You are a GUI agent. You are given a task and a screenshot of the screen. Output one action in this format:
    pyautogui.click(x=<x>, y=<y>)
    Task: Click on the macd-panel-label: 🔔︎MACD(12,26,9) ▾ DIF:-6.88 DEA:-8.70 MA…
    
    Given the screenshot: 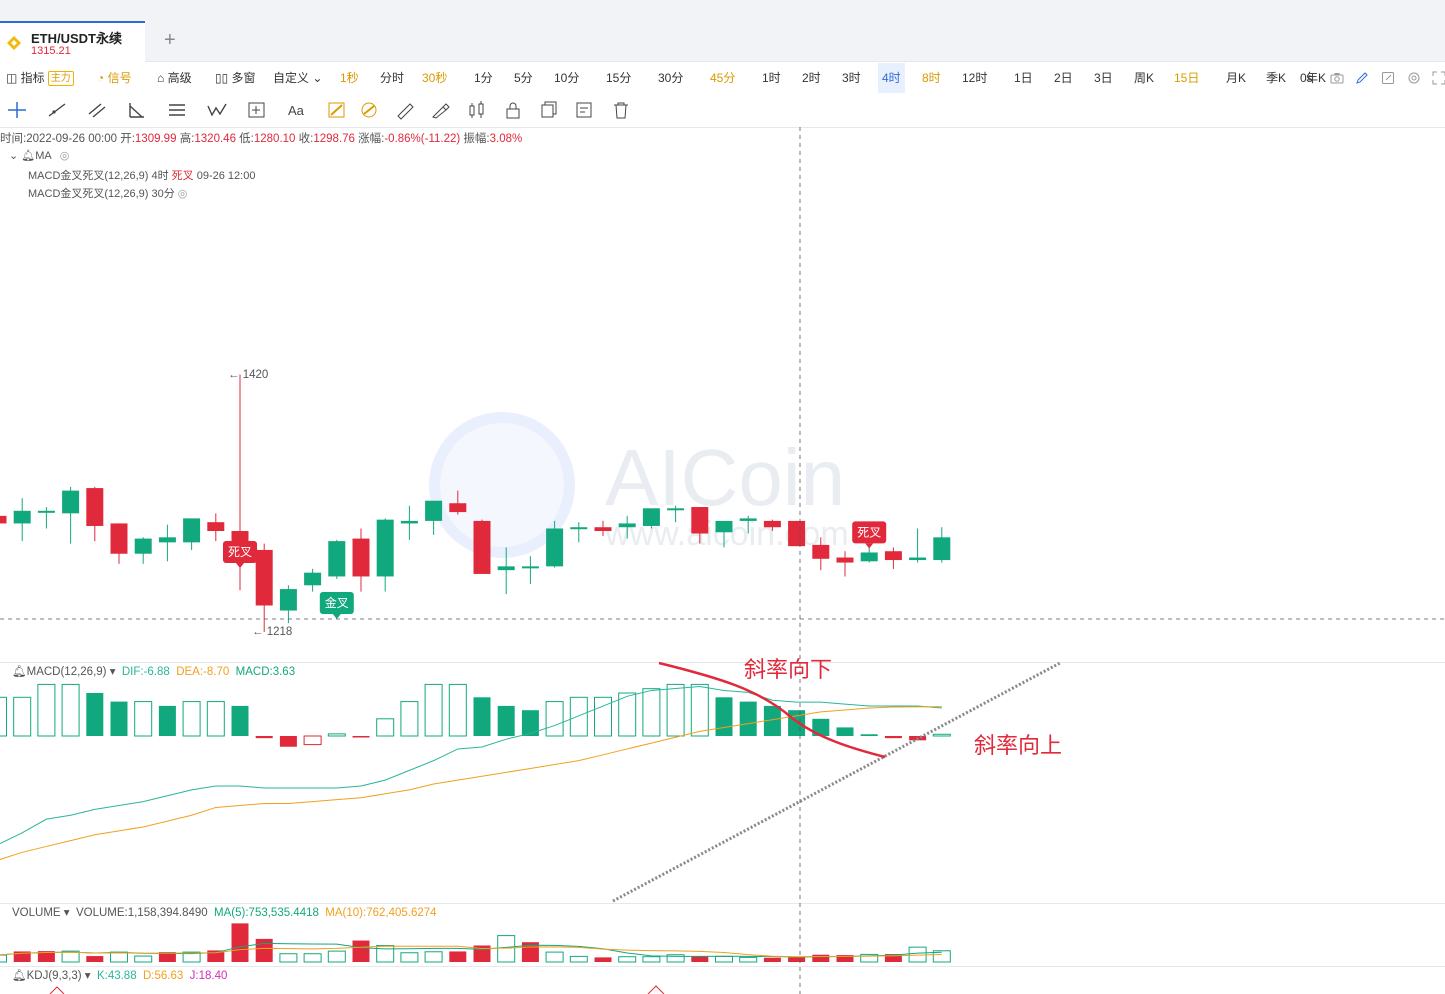 What is the action you would take?
    pyautogui.click(x=153, y=671)
    